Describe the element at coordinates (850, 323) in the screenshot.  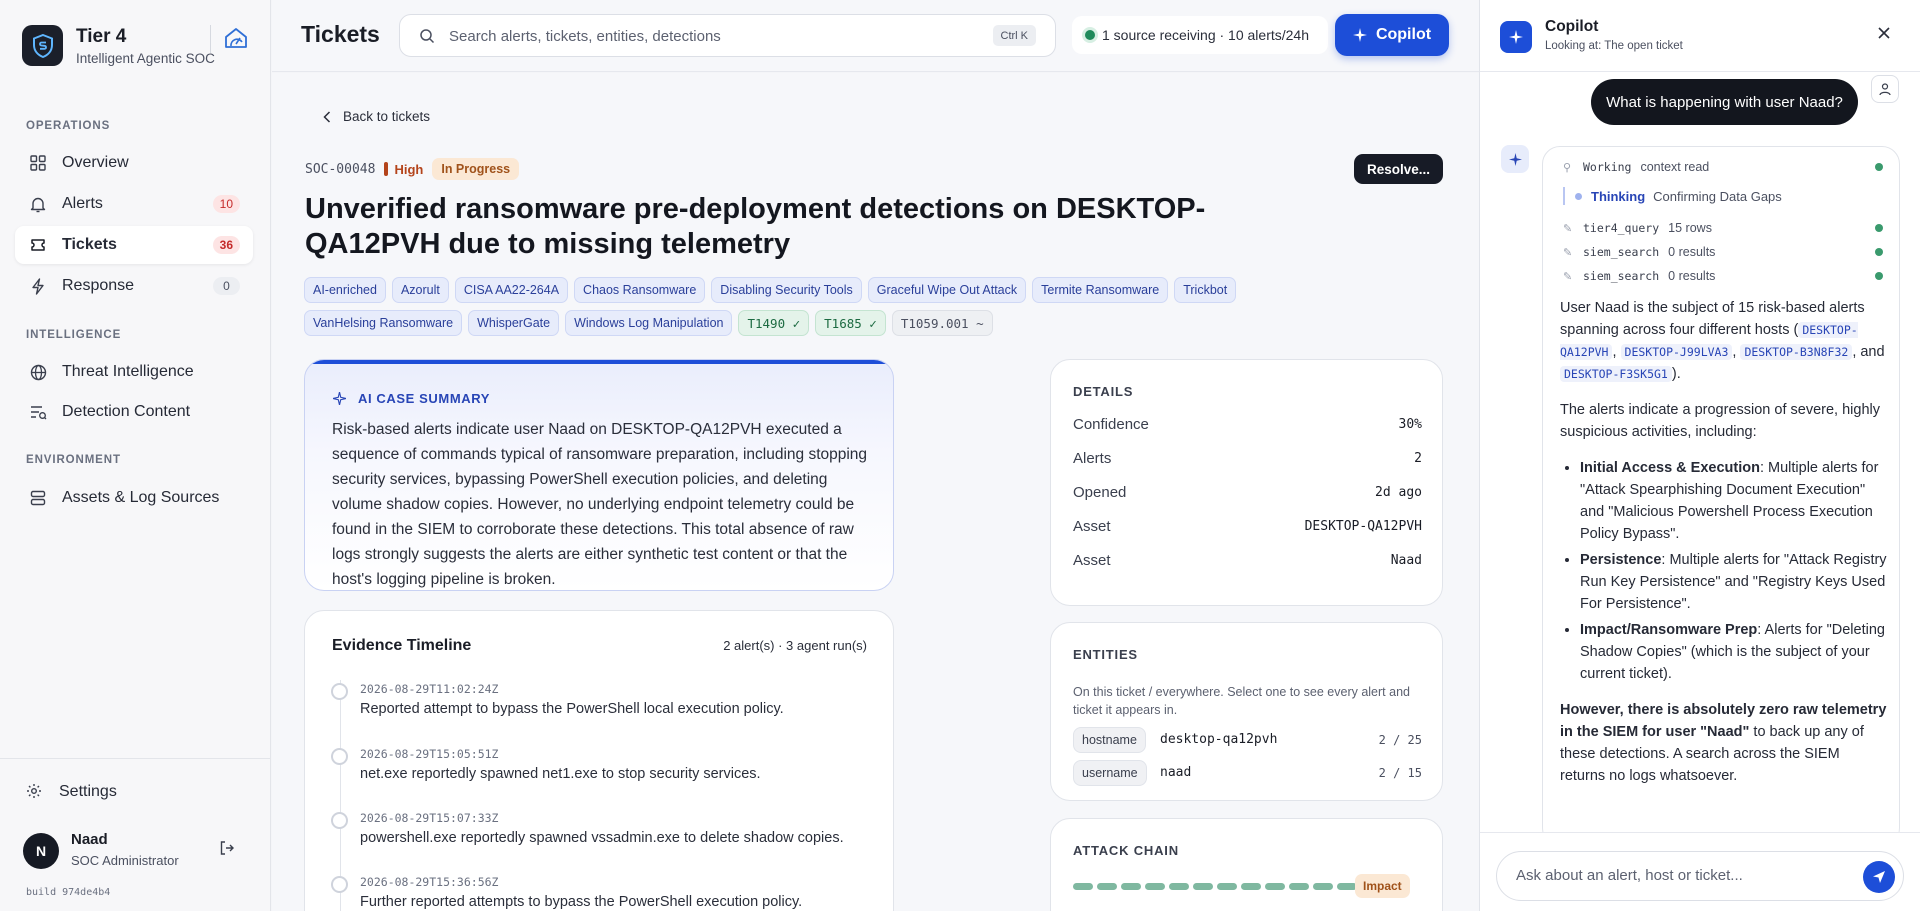
I see `tag-chip: T1685 ✓` at that location.